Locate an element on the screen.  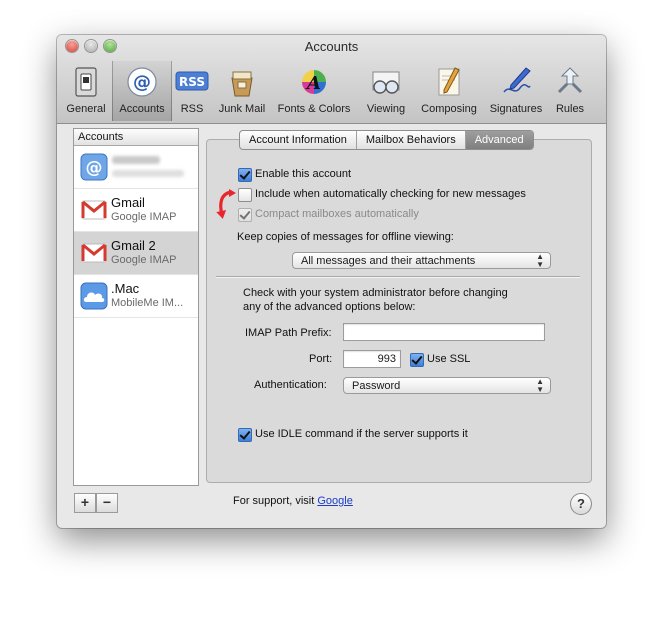
toolbar-signatures-label: Signatures is located at coordinates (516, 109).